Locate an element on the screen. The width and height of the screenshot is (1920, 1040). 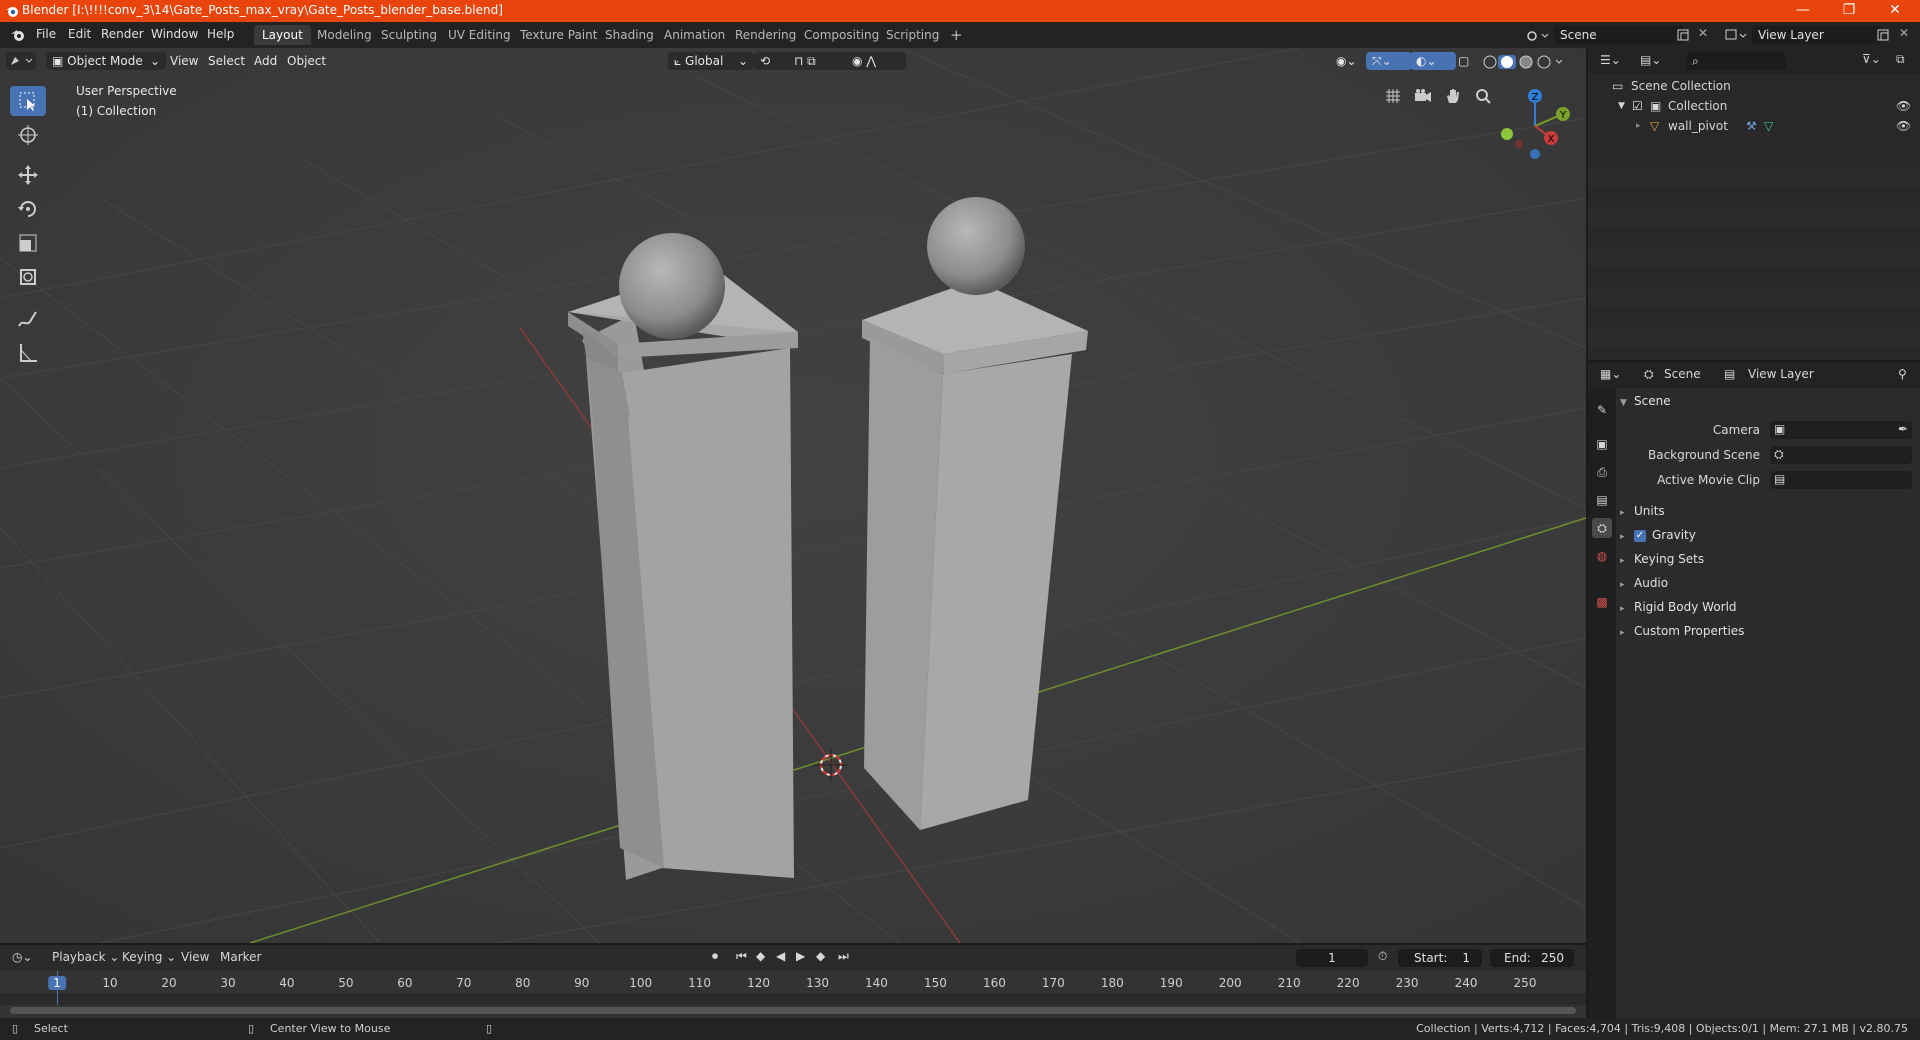
mode-selector: ▣ Object Mode ⌄ is located at coordinates (106, 61).